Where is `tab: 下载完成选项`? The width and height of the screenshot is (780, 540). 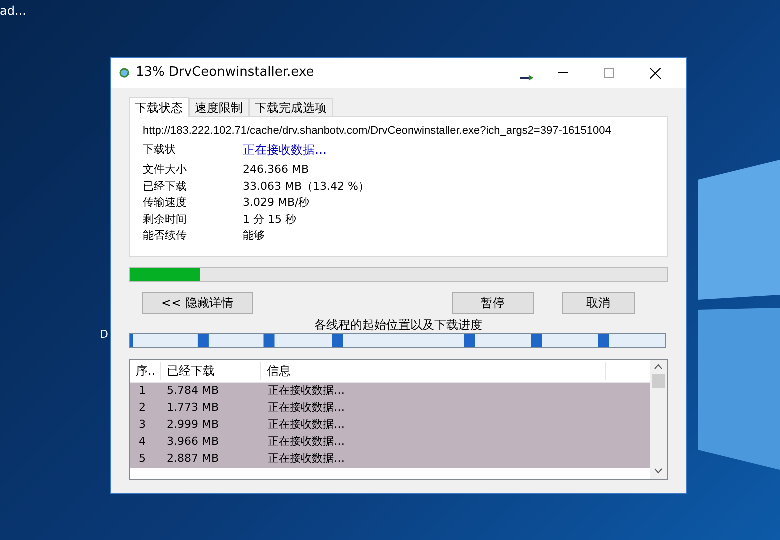
tab: 下载完成选项 is located at coordinates (291, 107).